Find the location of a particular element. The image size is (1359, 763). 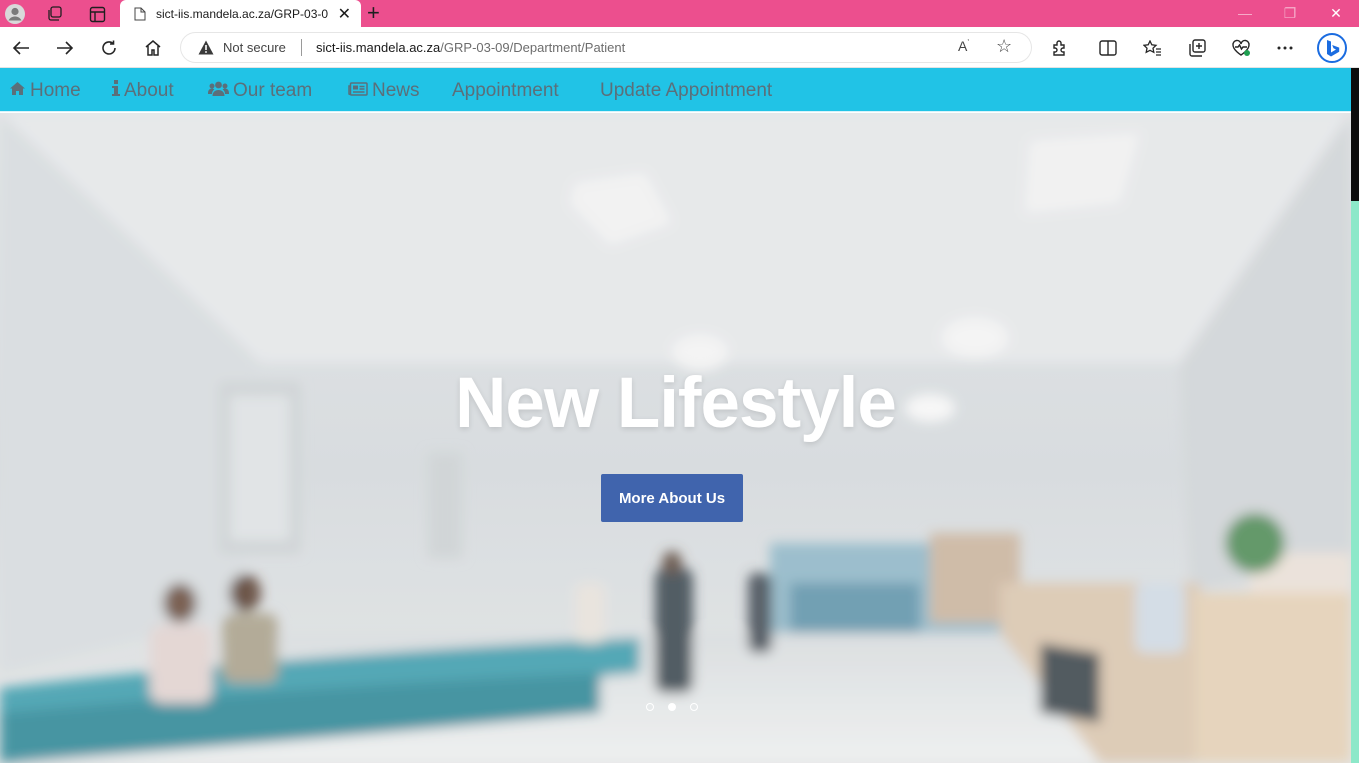

nav-appointment: Appointment is located at coordinates (505, 91).